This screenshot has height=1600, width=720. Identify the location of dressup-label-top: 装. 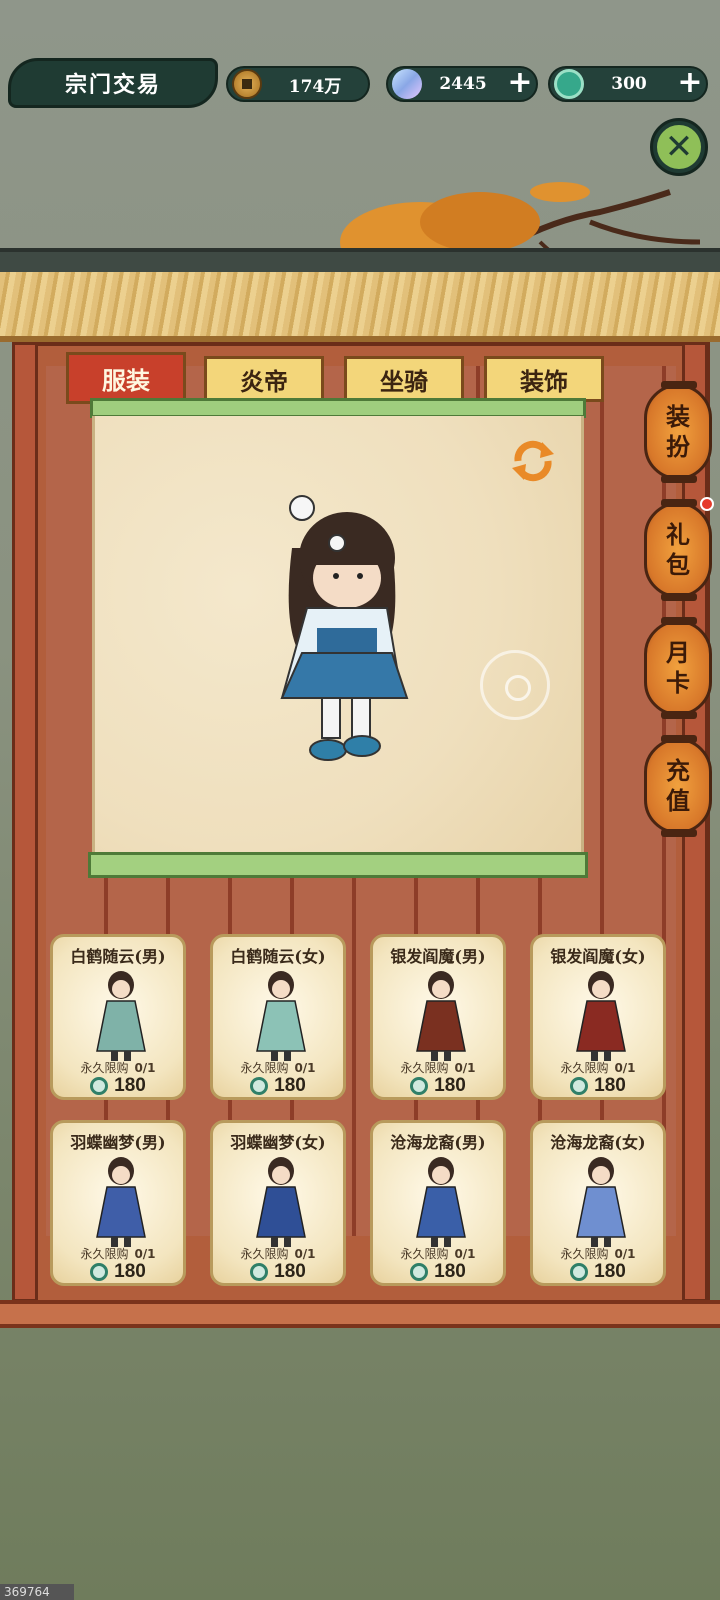
(678, 416).